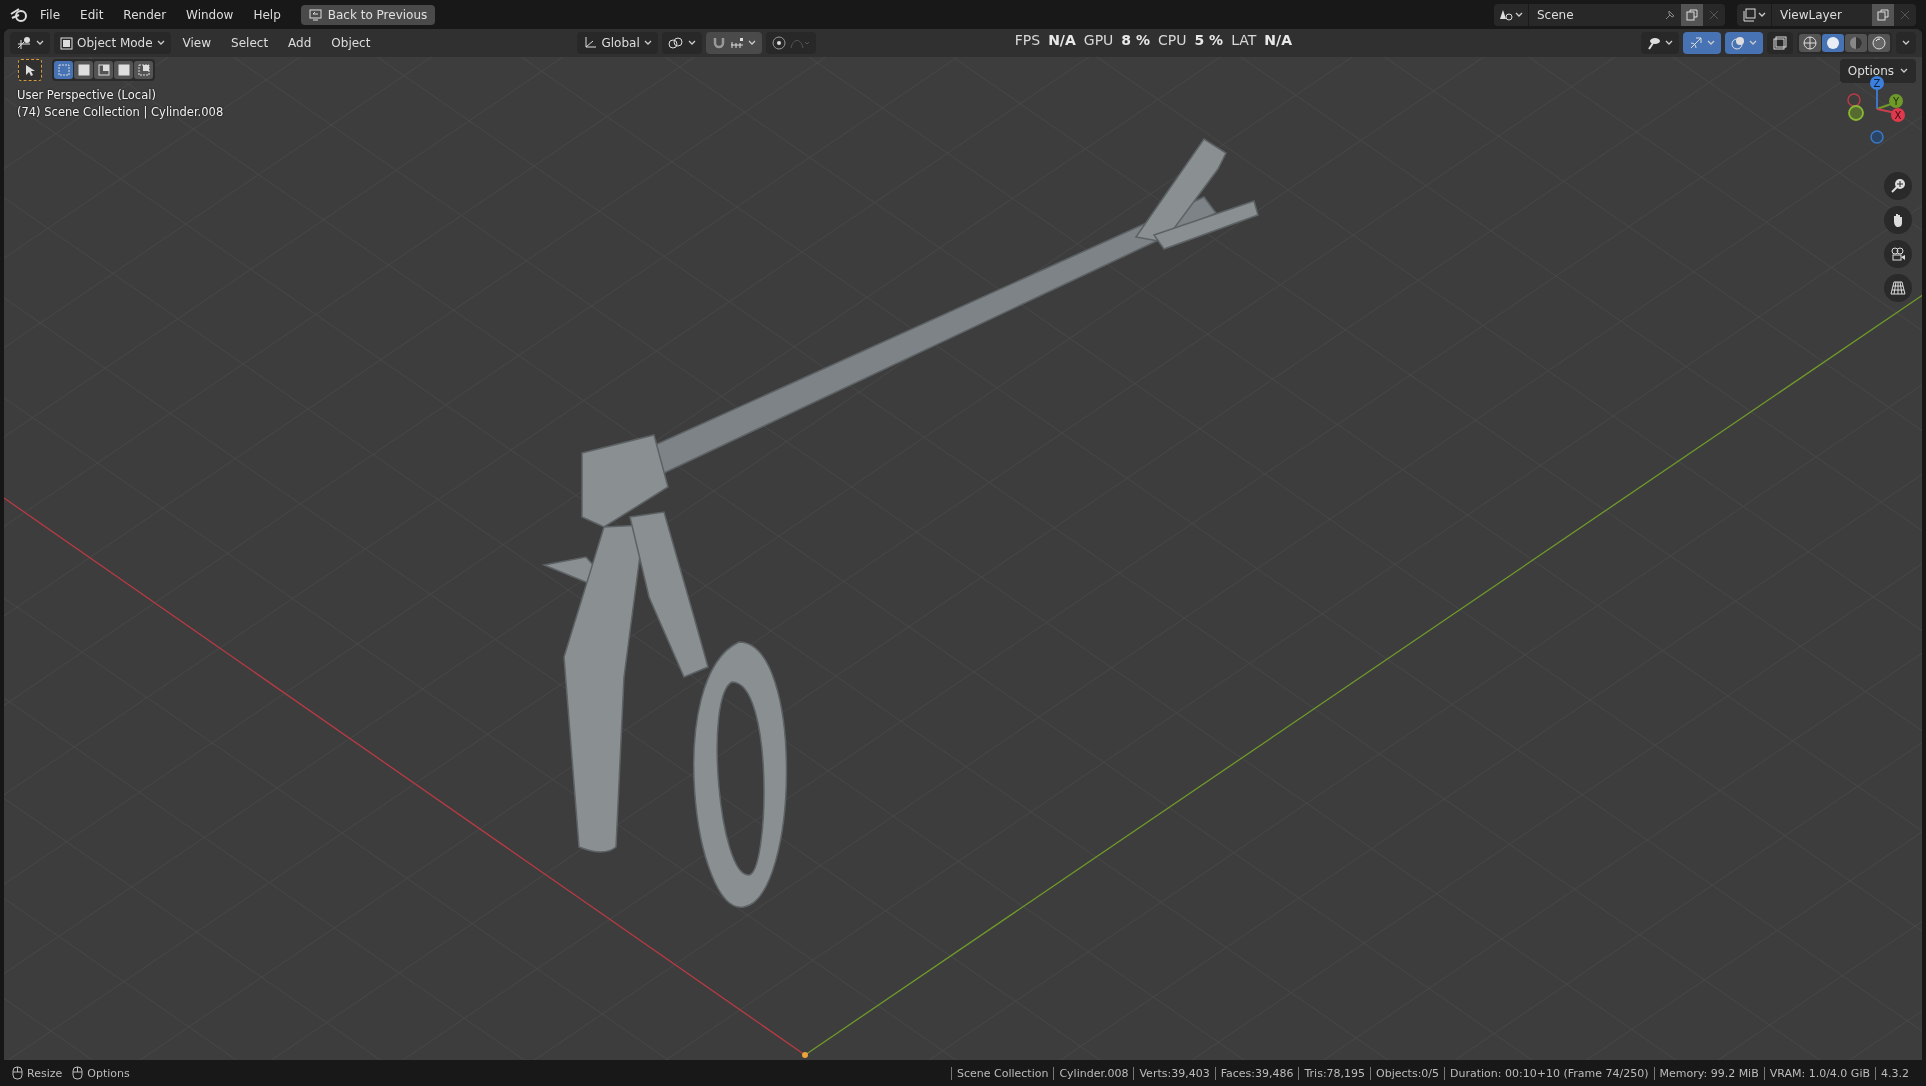 This screenshot has height=1086, width=1926. Describe the element at coordinates (315, 14) in the screenshot. I see `screen-icon` at that location.